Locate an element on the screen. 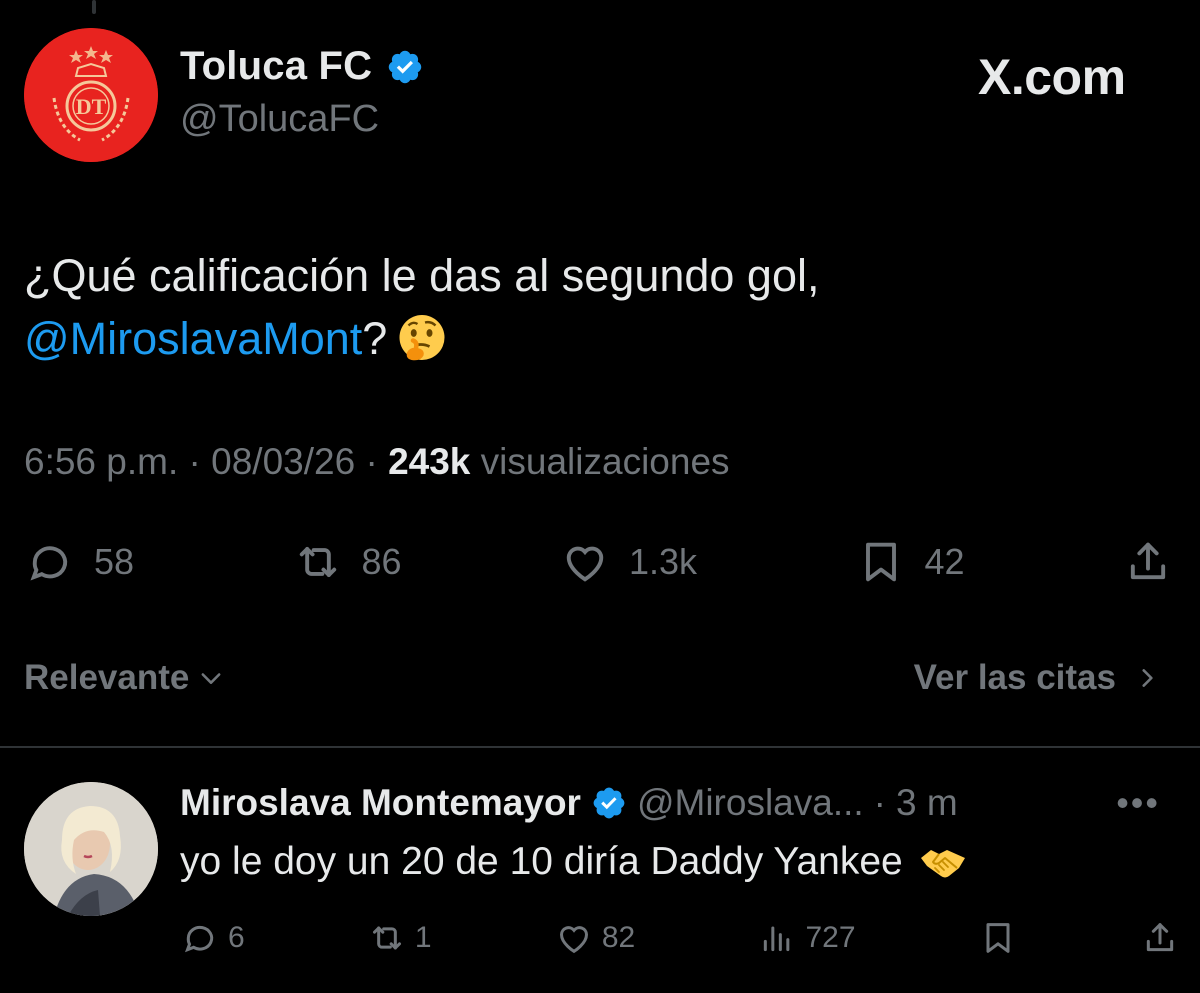 Image resolution: width=1200 pixels, height=993 pixels. reply-author-avatar is located at coordinates (91, 849).